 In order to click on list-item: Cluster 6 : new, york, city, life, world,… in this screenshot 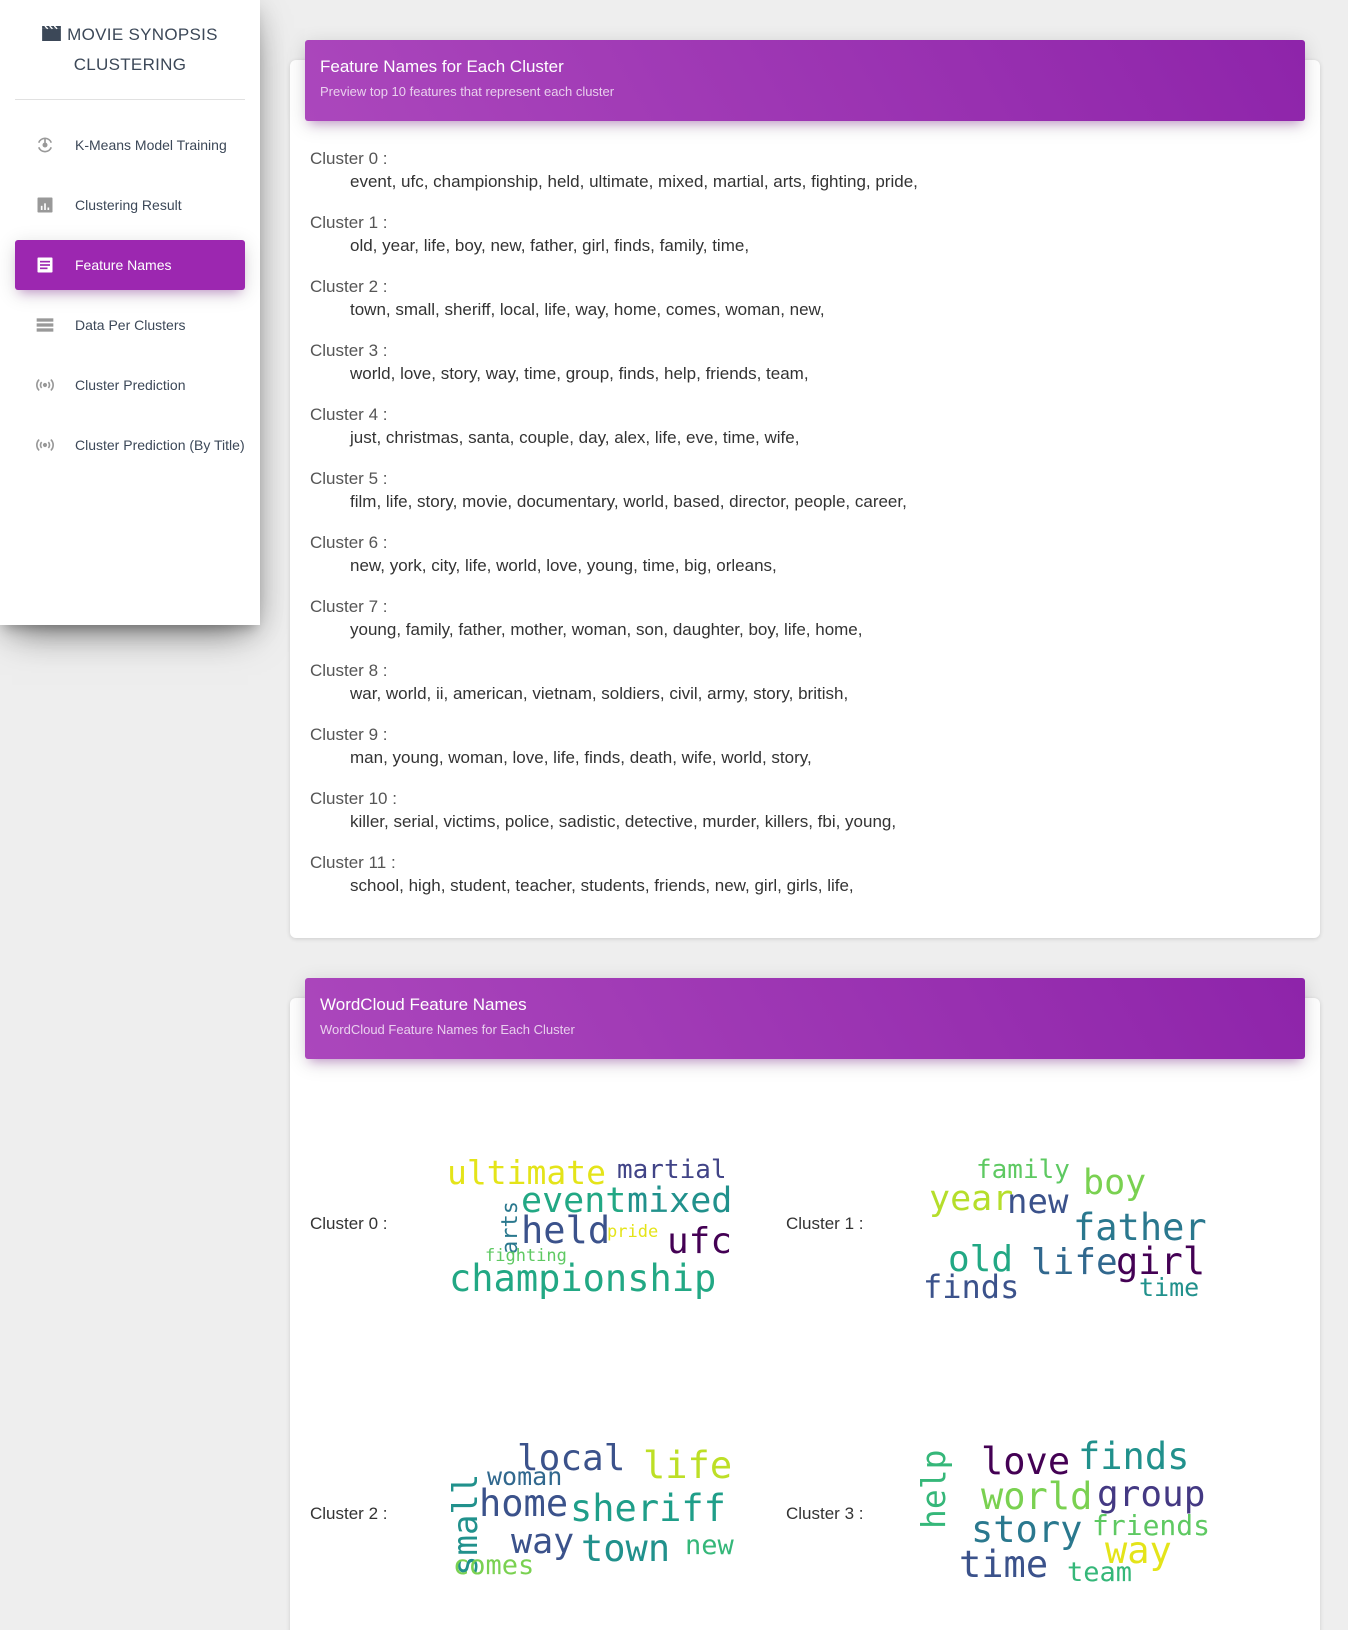, I will do `click(805, 564)`.